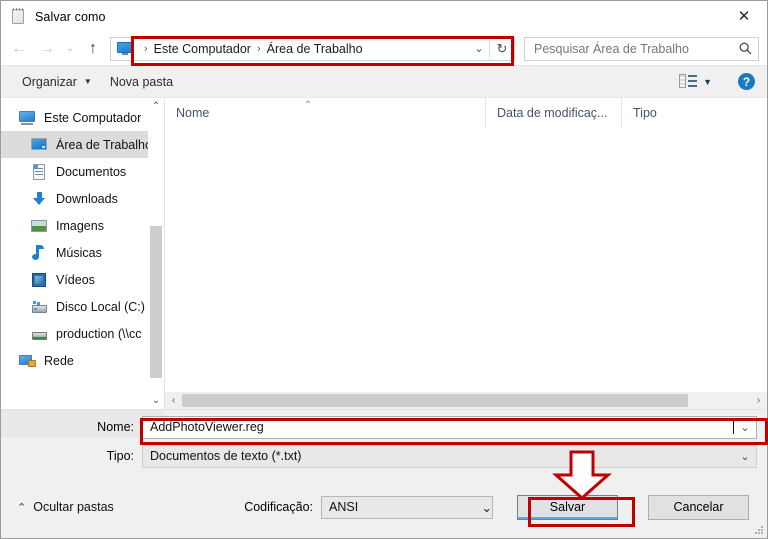  I want to click on encoding-value: ANSI, so click(344, 507).